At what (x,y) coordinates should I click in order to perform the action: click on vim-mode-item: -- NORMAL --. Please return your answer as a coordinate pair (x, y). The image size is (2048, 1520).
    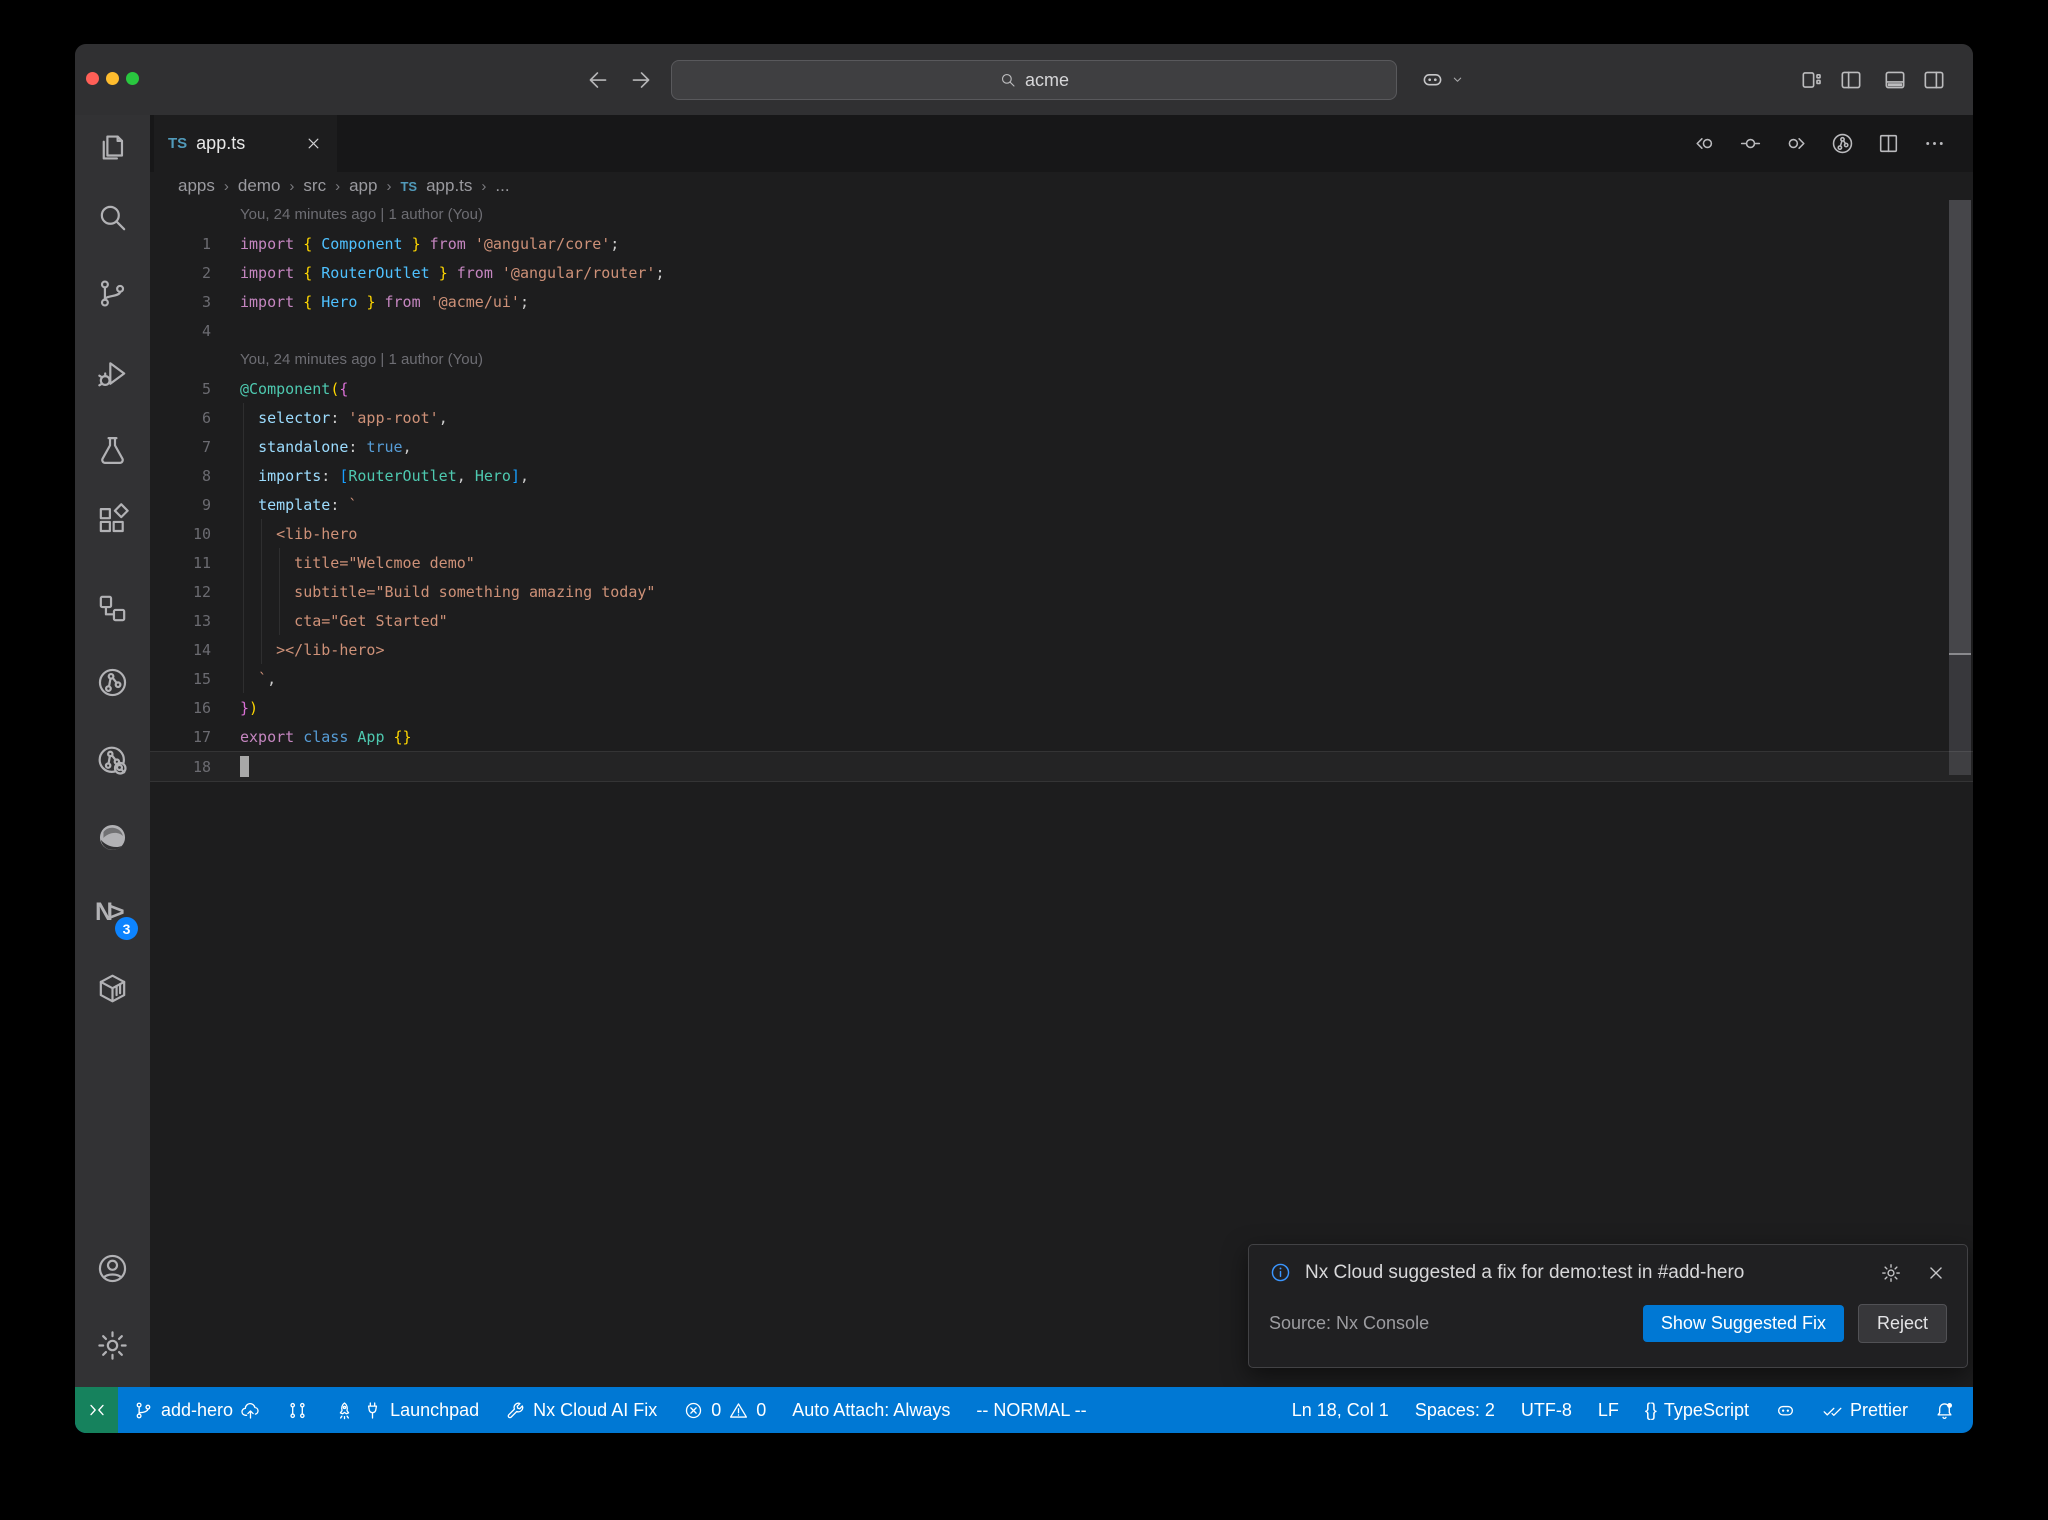
    Looking at the image, I should click on (1031, 1410).